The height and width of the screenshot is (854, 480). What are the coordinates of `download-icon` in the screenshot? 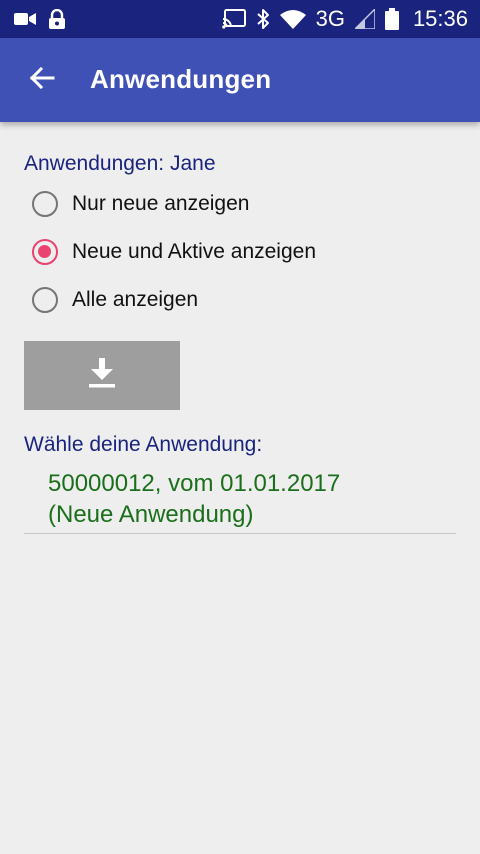 It's located at (102, 375).